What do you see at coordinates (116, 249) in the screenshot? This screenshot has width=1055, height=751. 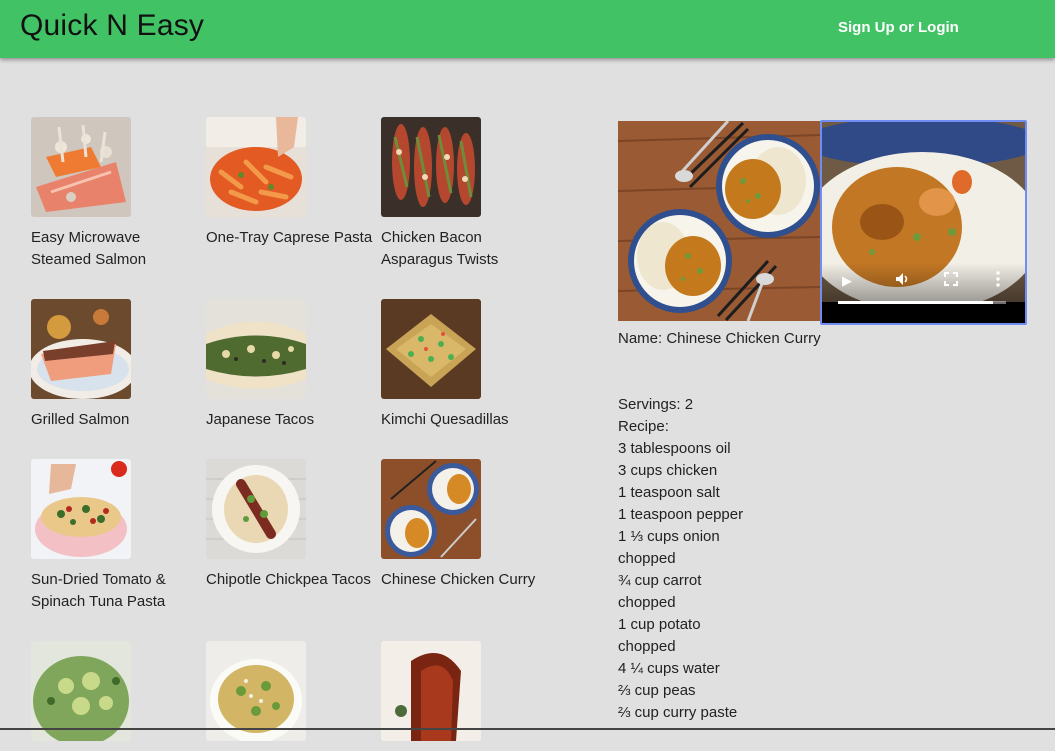 I see `recipe-name: Easy Microwave Steamed Salmon` at bounding box center [116, 249].